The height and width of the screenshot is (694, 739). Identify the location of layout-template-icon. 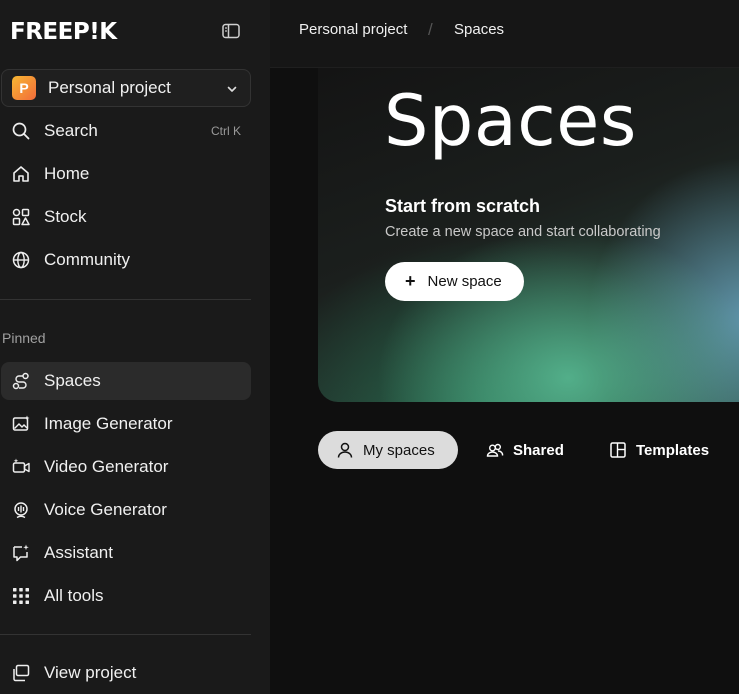
(618, 450).